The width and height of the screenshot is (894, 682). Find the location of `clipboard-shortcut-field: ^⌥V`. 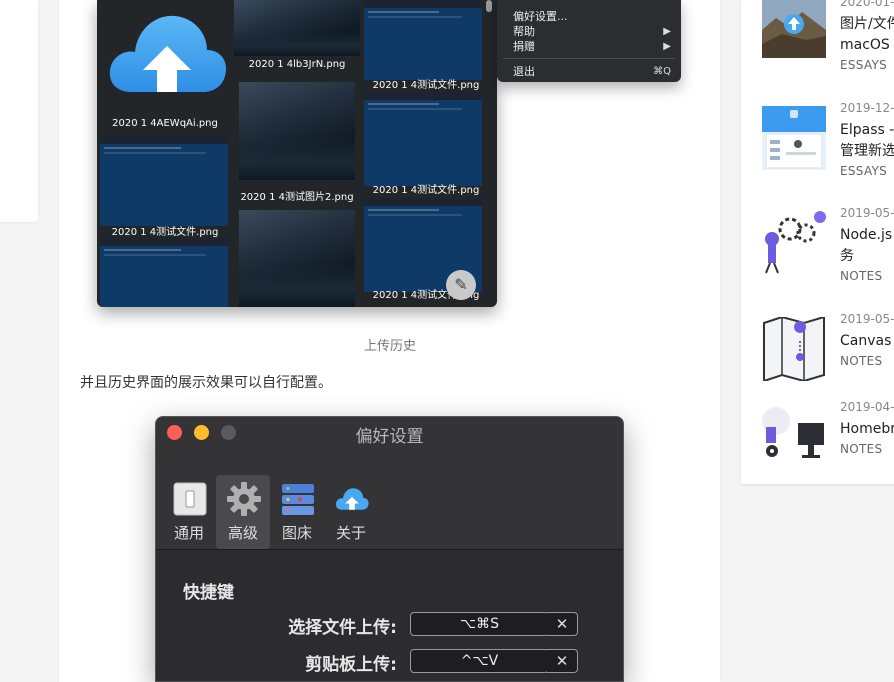

clipboard-shortcut-field: ^⌥V is located at coordinates (479, 661).